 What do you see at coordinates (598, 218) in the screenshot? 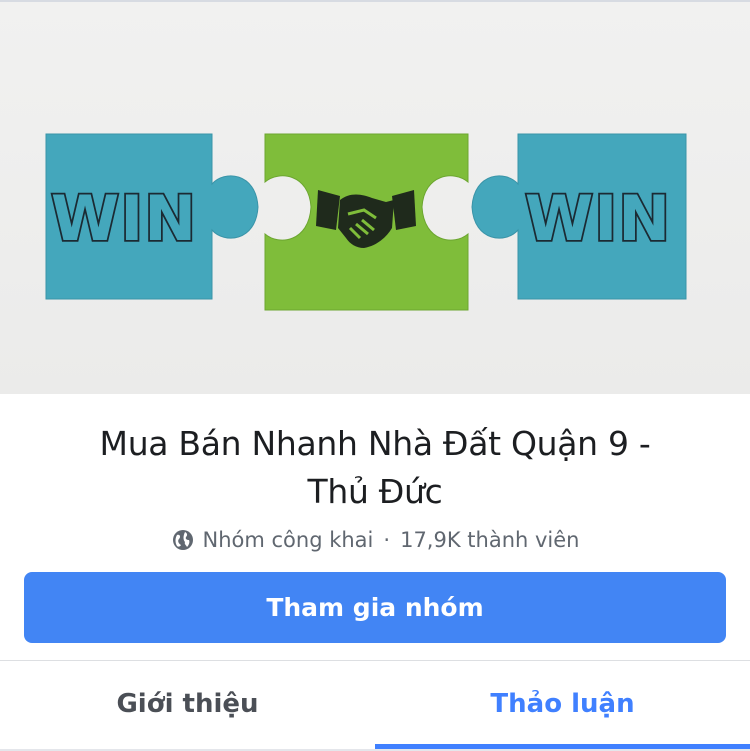
I see `right-win-label: WIN` at bounding box center [598, 218].